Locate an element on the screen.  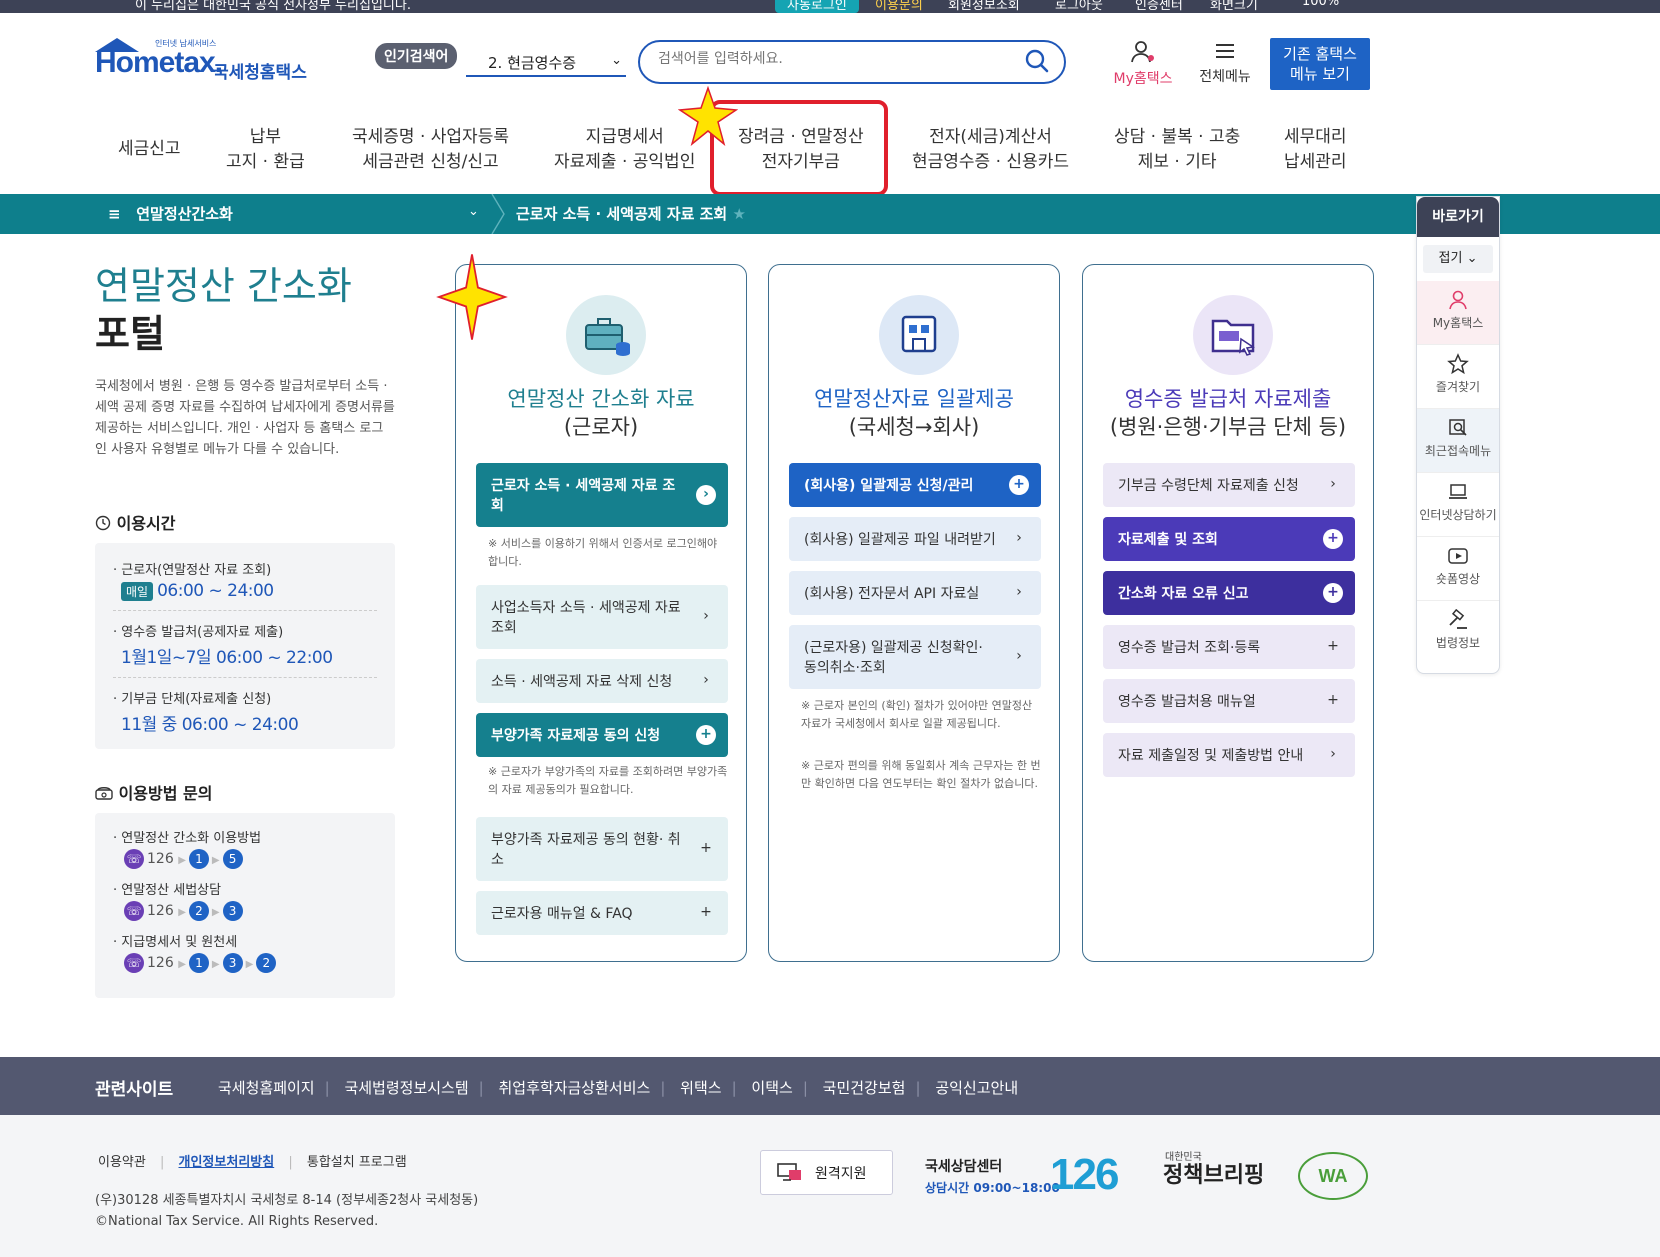
error-report-button: 간소화 자료 오류 신고 + is located at coordinates (1229, 593).